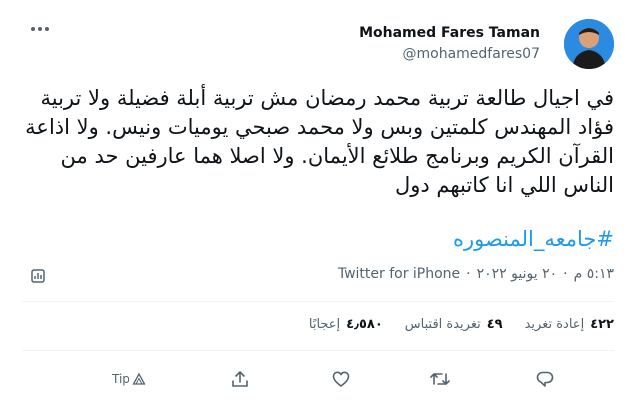 This screenshot has height=401, width=636. What do you see at coordinates (517, 274) in the screenshot?
I see `tweet-date: ٢٠ يونيو ٢٠٢٢` at bounding box center [517, 274].